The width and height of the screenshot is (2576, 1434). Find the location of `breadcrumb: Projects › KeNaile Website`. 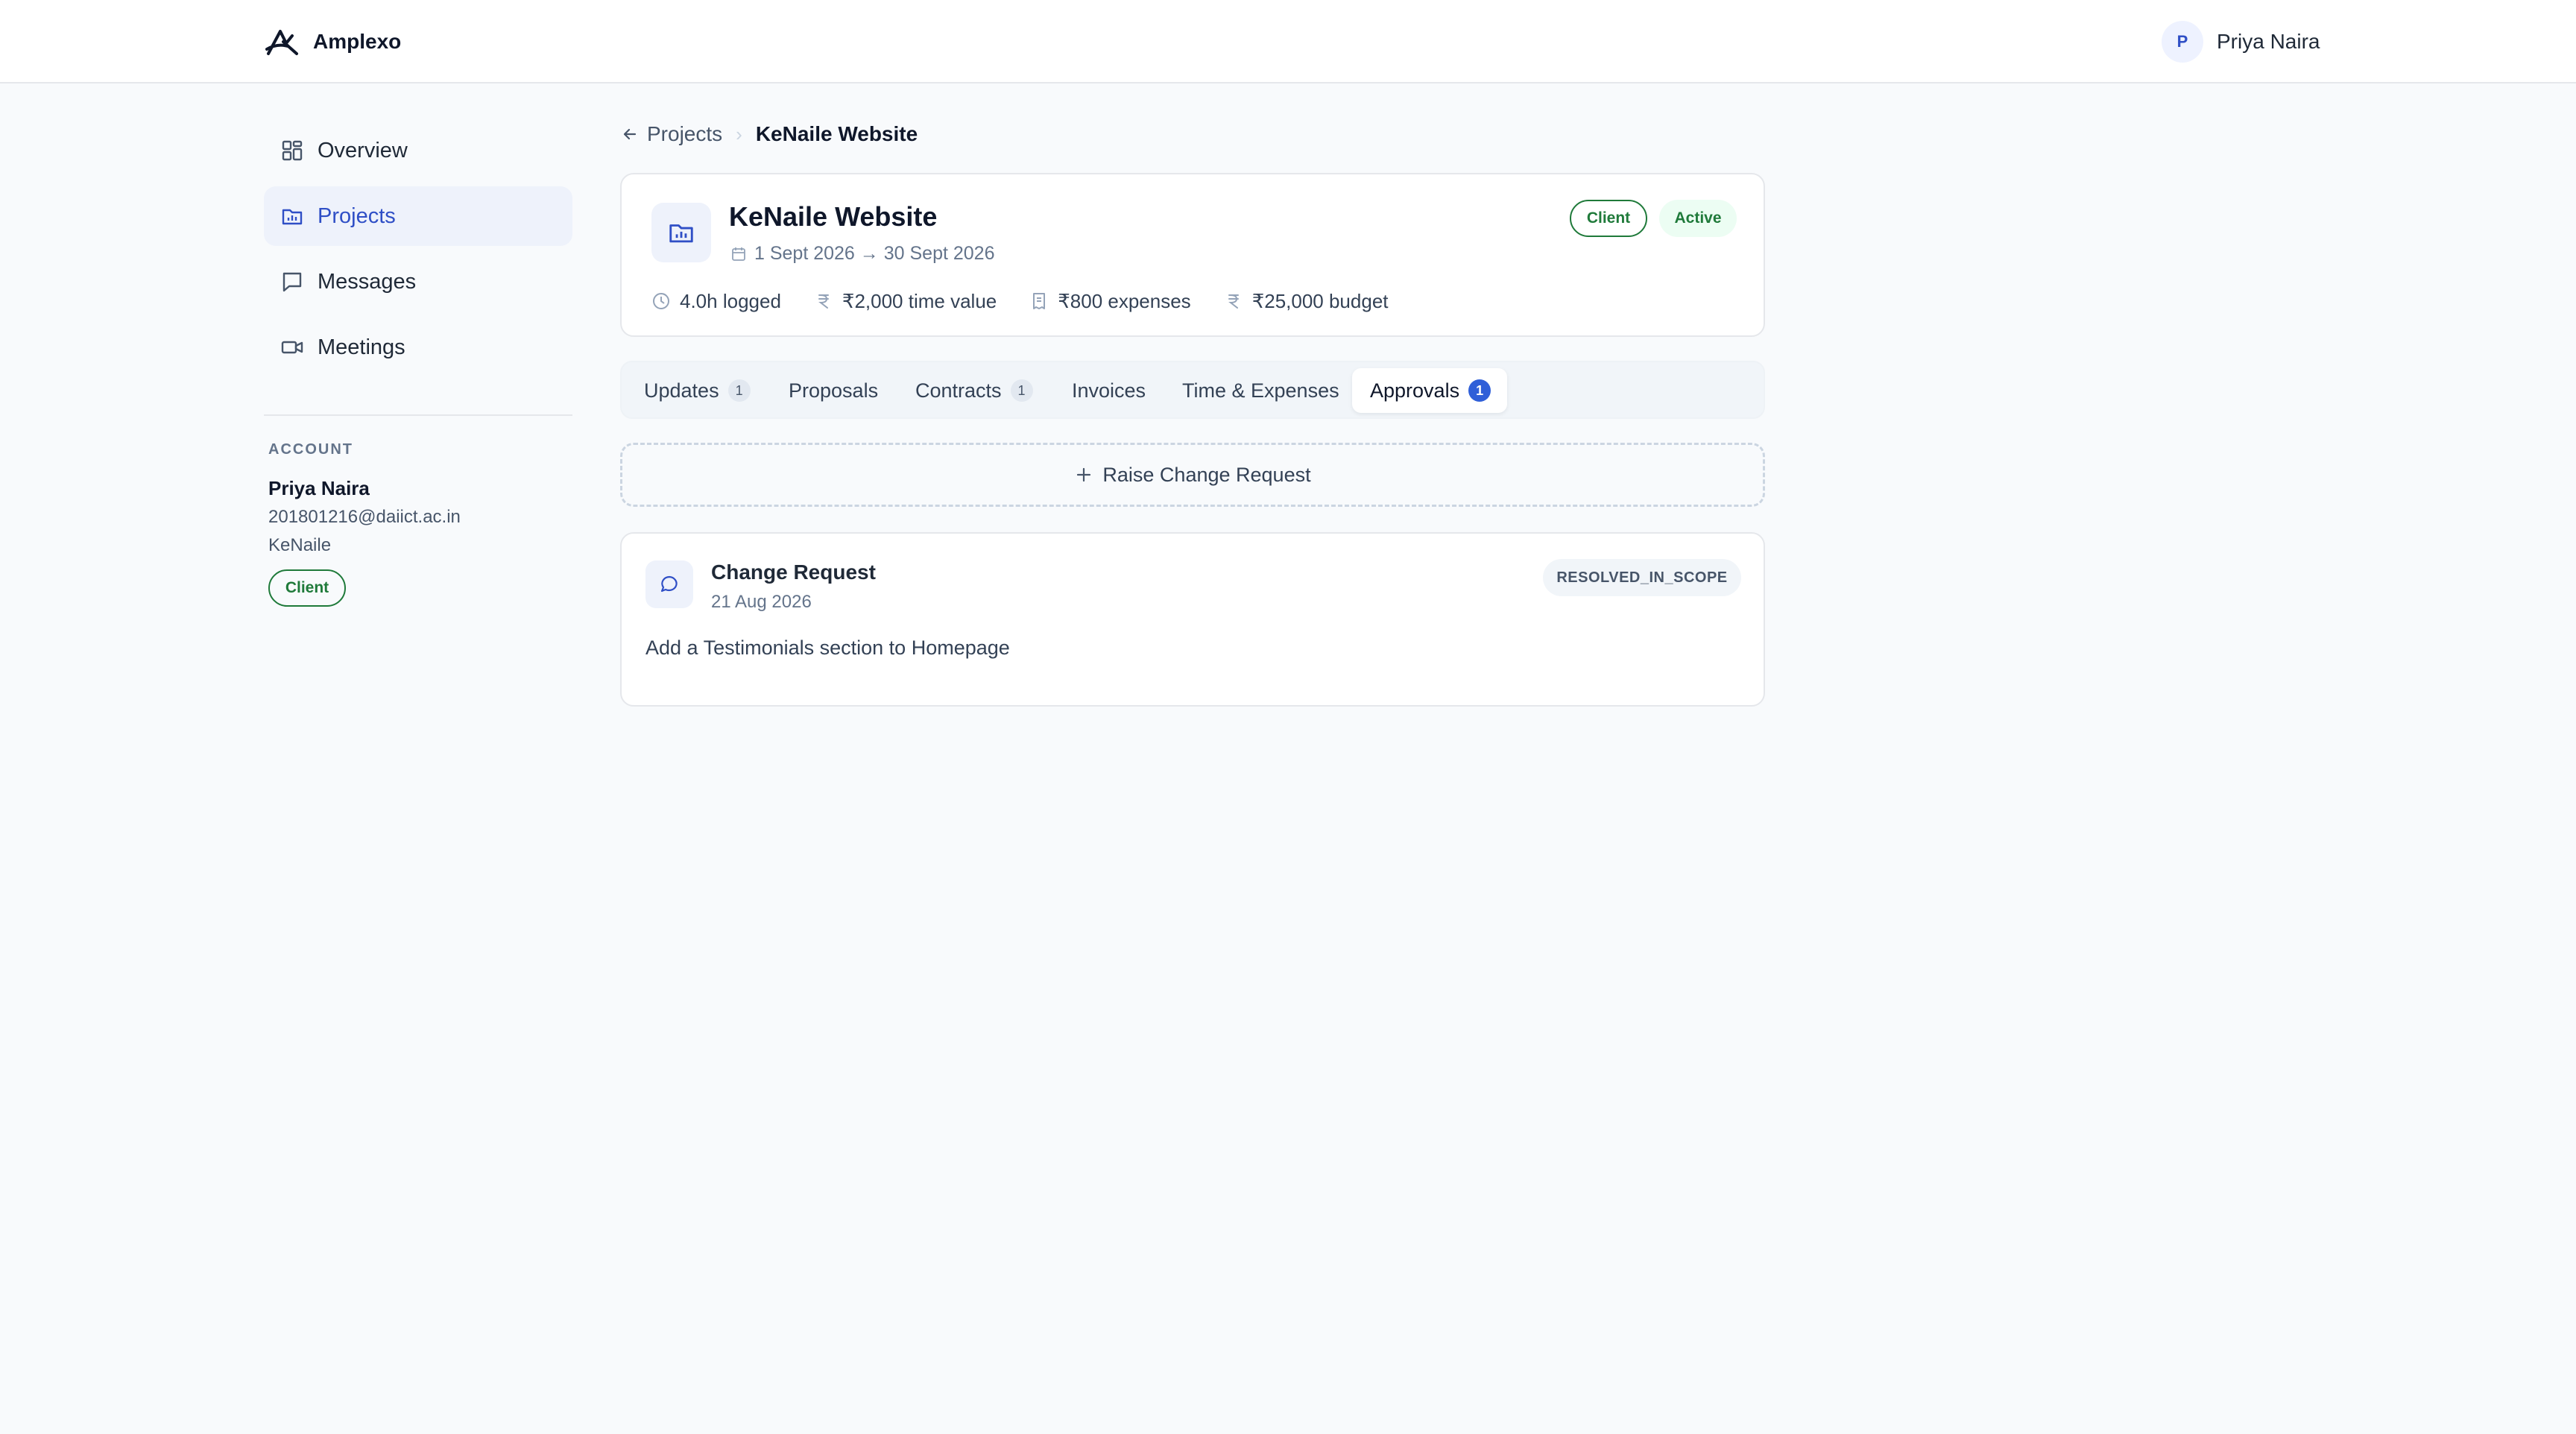

breadcrumb: Projects › KeNaile Website is located at coordinates (769, 134).